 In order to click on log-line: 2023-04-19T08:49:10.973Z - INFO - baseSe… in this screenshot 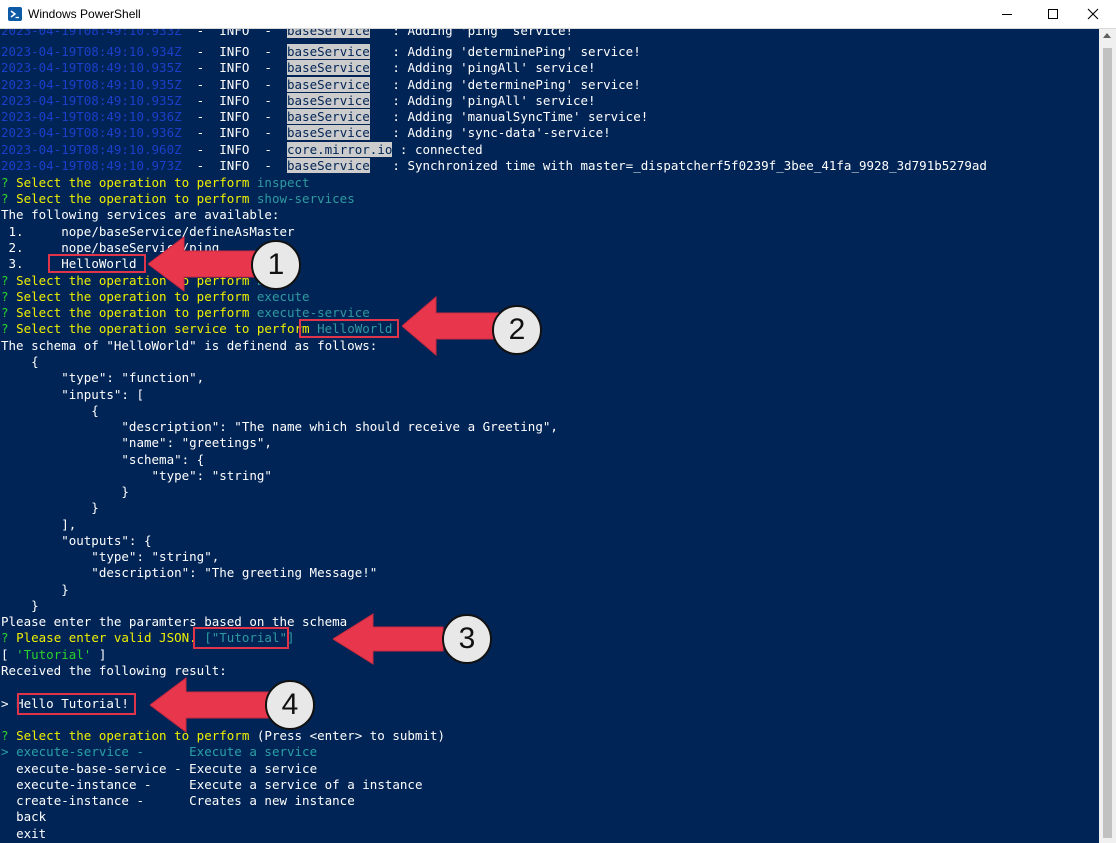, I will do `click(494, 165)`.